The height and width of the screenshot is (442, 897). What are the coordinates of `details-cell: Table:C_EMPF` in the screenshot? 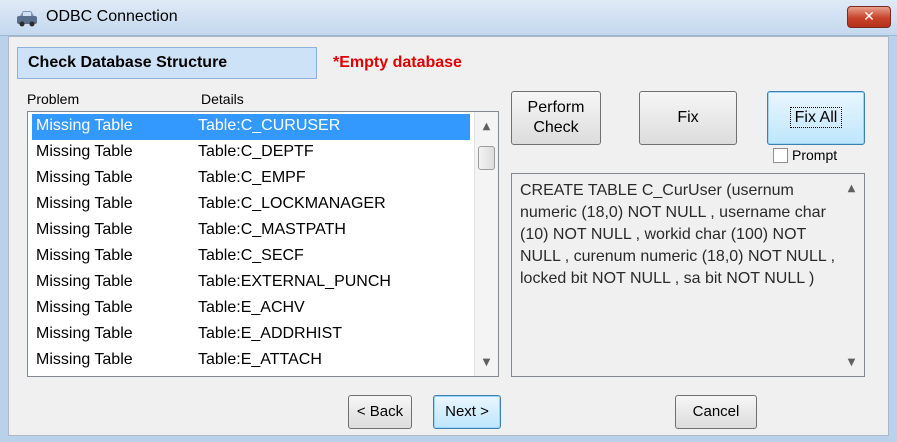 It's located at (252, 177).